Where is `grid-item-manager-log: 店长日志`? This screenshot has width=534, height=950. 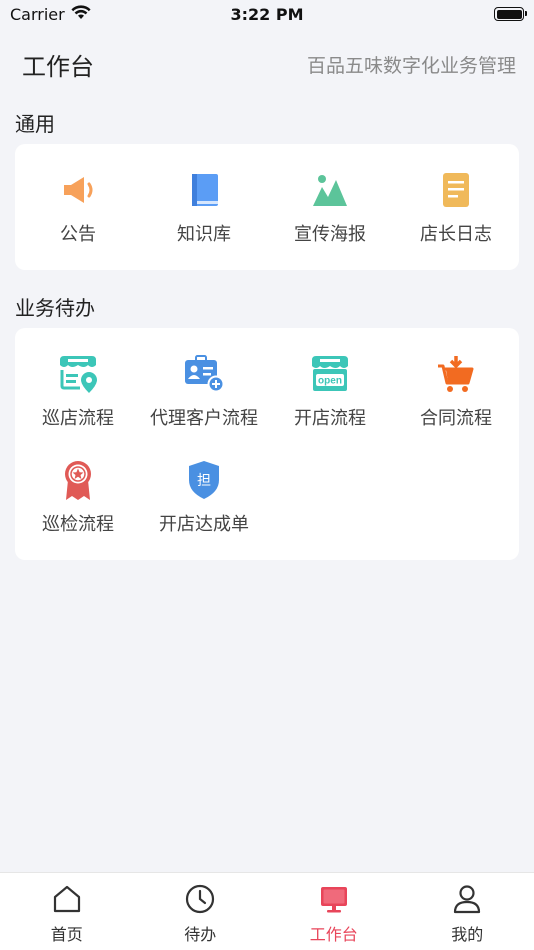
grid-item-manager-log: 店长日志 is located at coordinates (456, 207).